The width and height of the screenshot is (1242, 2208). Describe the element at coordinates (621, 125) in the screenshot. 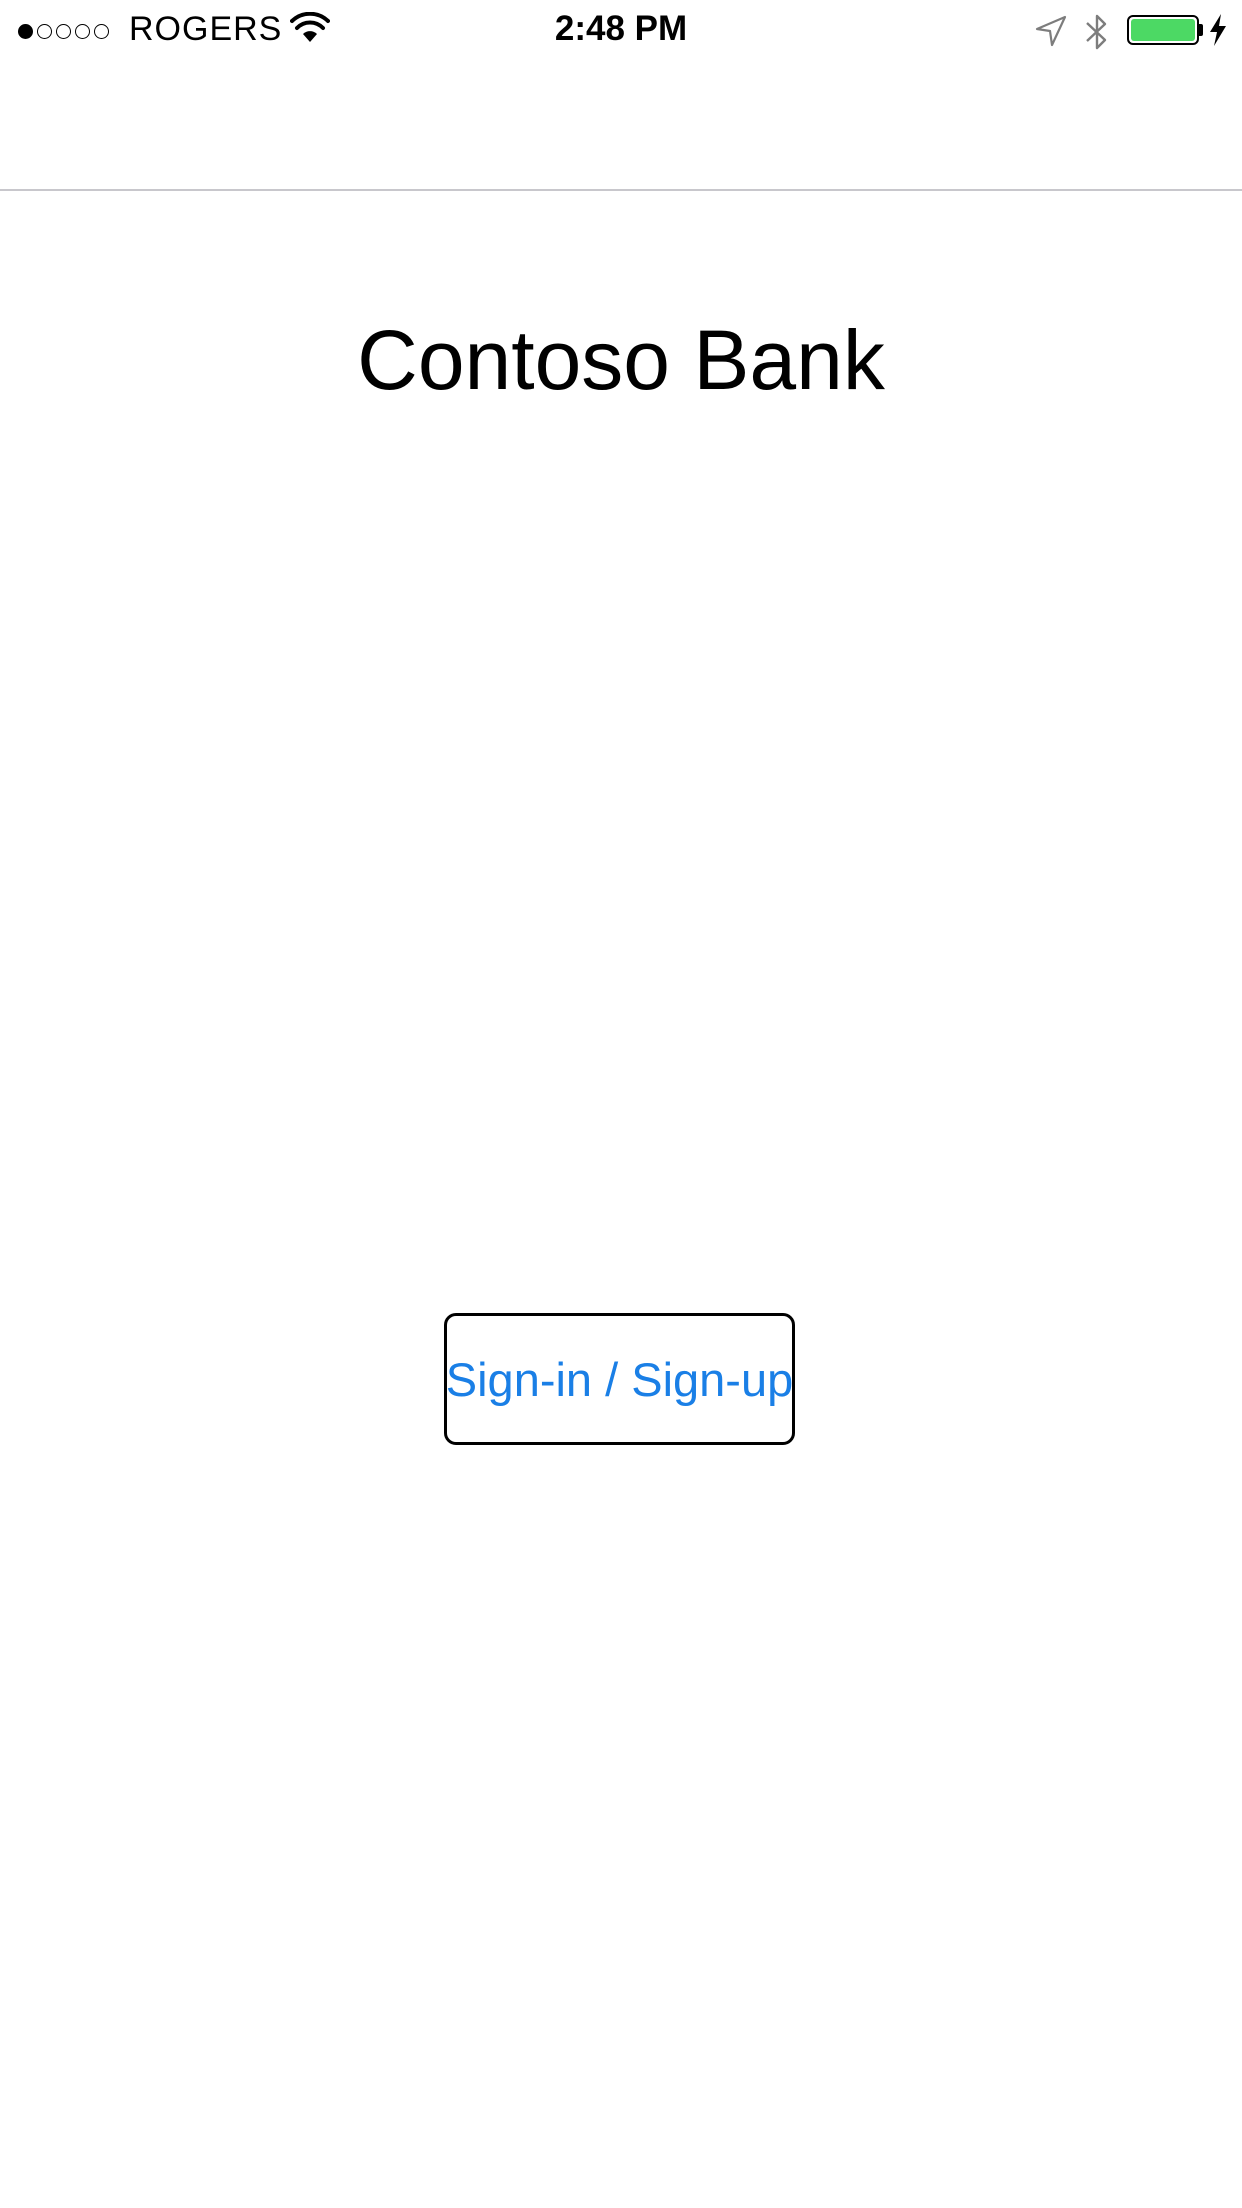

I see `navigation-bar` at that location.